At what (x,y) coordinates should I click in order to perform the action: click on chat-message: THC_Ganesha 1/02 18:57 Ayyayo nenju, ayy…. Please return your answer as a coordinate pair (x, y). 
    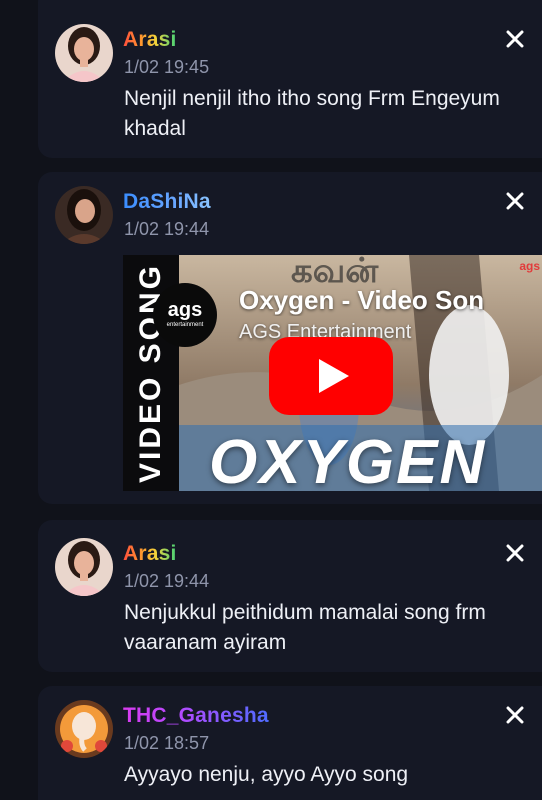
    Looking at the image, I should click on (290, 743).